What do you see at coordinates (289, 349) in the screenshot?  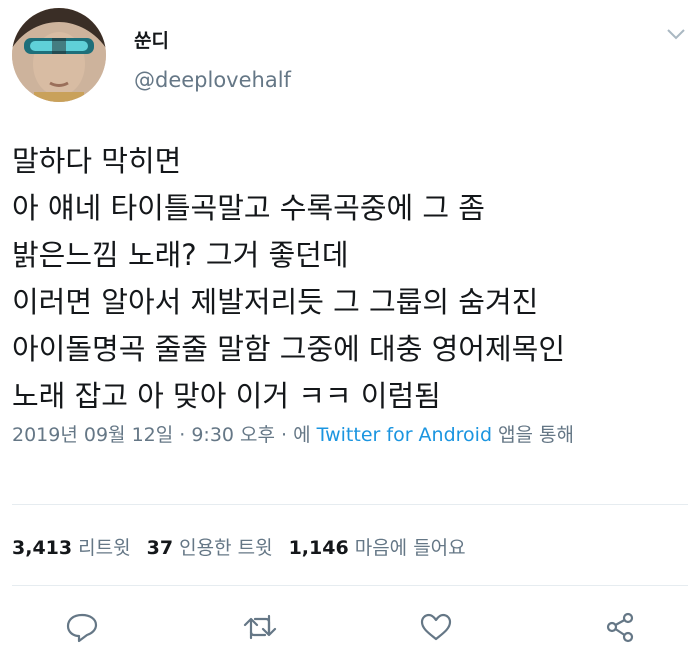 I see `tweet-line: 아이돌명곡 줄줄 말함 그중에 대충 영어제목인` at bounding box center [289, 349].